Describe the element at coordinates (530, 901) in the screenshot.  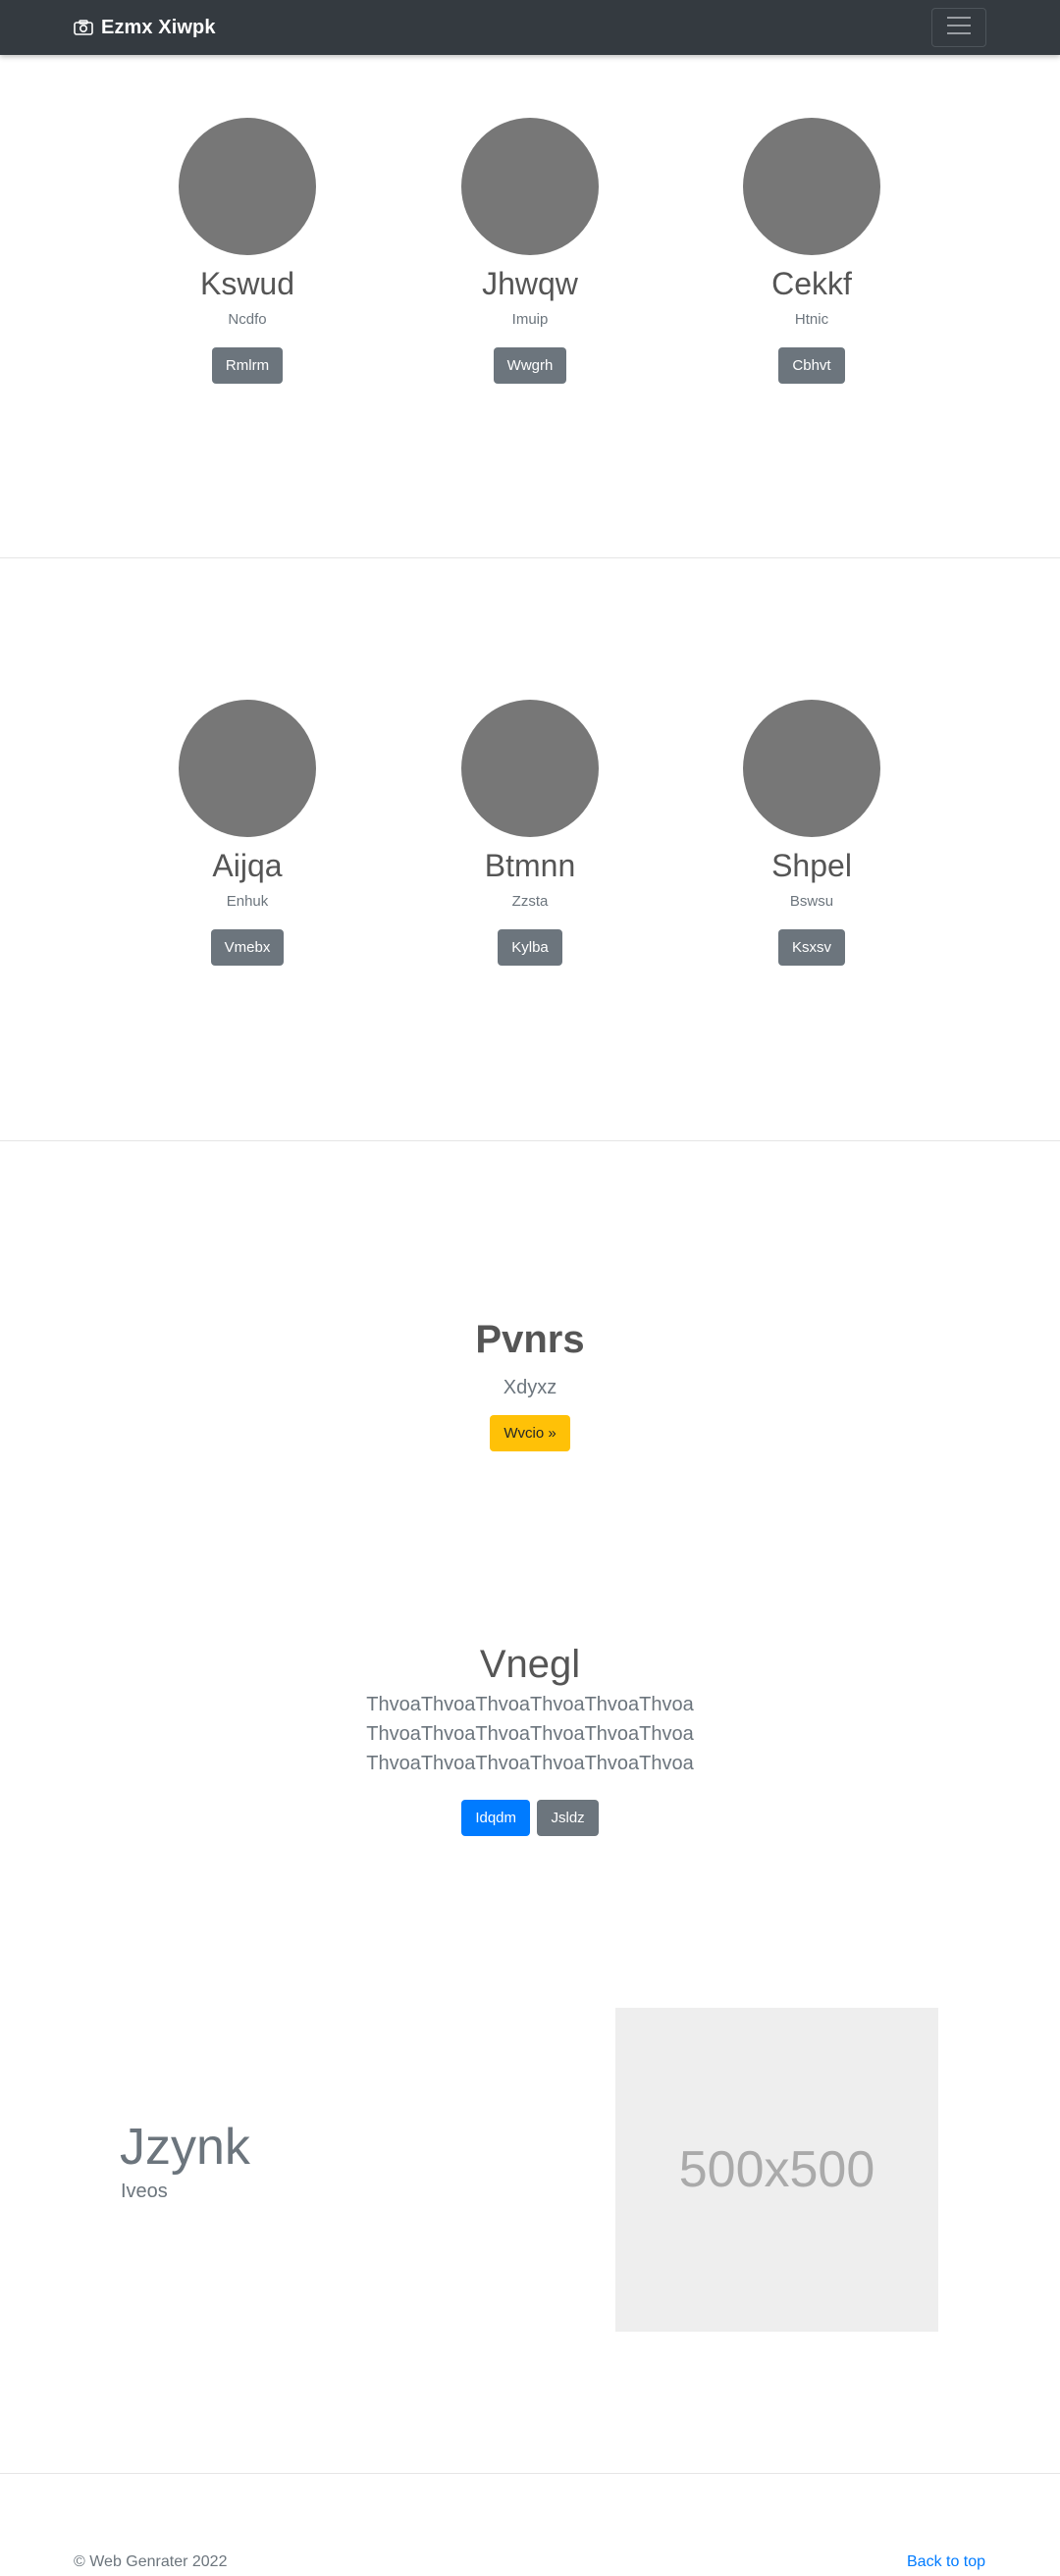
I see `member-role: Zzsta` at that location.